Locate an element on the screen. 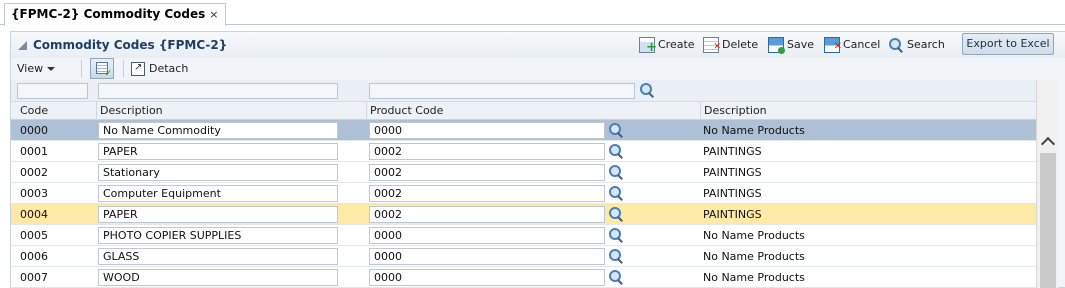  save-icon is located at coordinates (776, 45).